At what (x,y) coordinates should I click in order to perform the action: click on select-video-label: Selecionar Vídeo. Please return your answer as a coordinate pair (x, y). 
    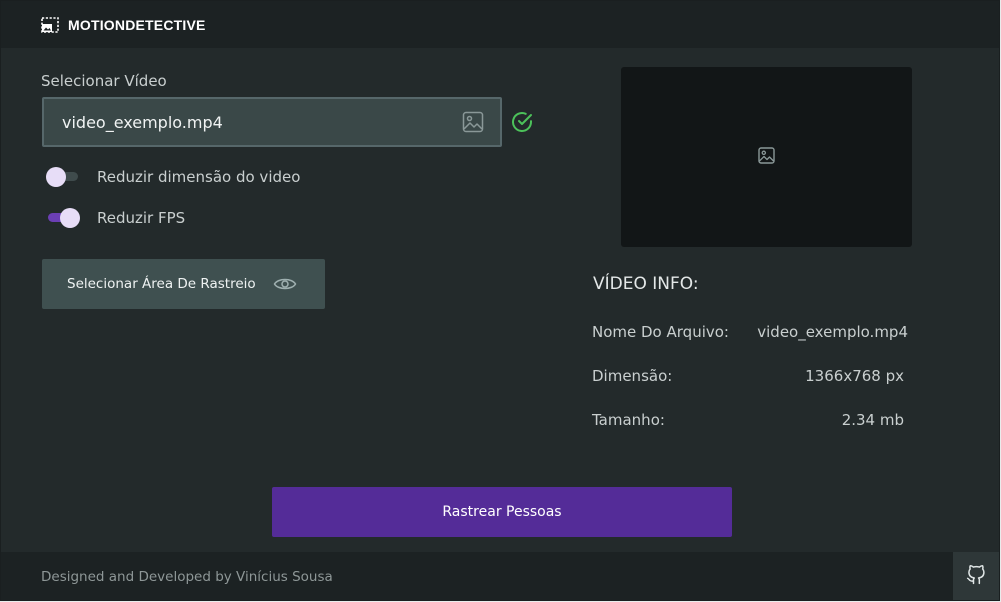
    Looking at the image, I should click on (104, 81).